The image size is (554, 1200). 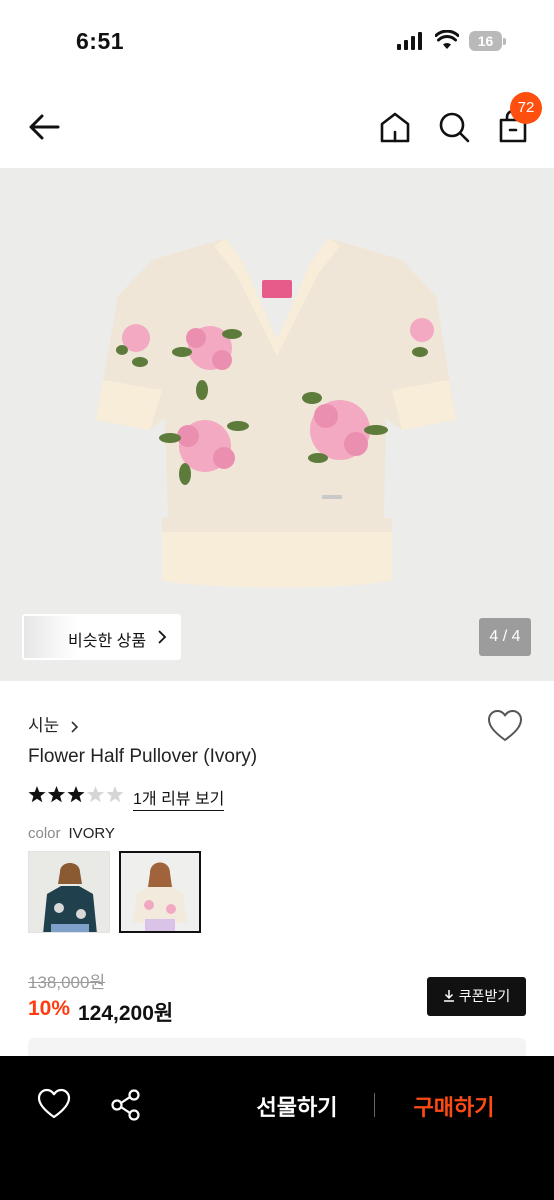 I want to click on battery-level: 16, so click(x=485, y=41).